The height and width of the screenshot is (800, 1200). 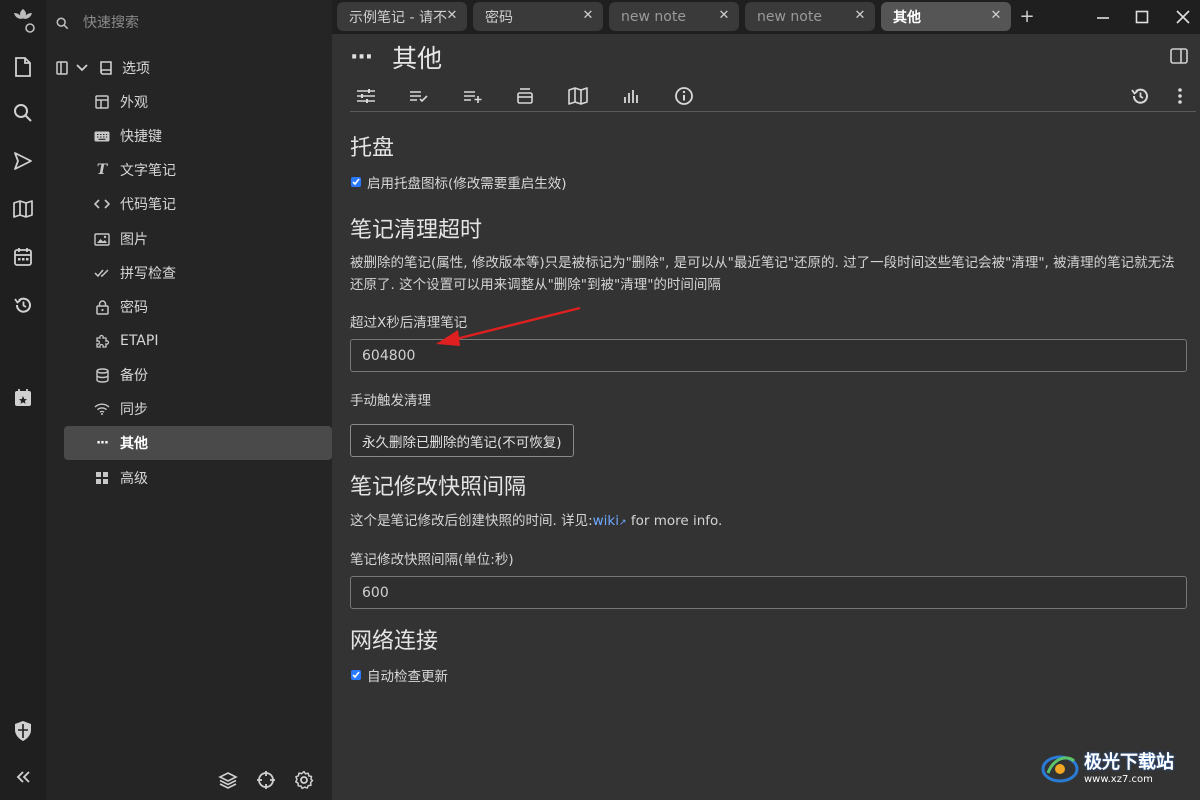 I want to click on tree-item-label: 拼写检查, so click(x=148, y=274).